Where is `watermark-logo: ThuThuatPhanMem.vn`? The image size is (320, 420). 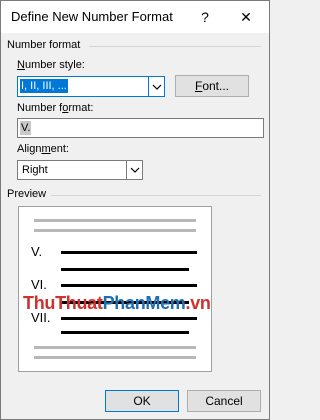
watermark-logo: ThuThuatPhanMem.vn is located at coordinates (117, 303).